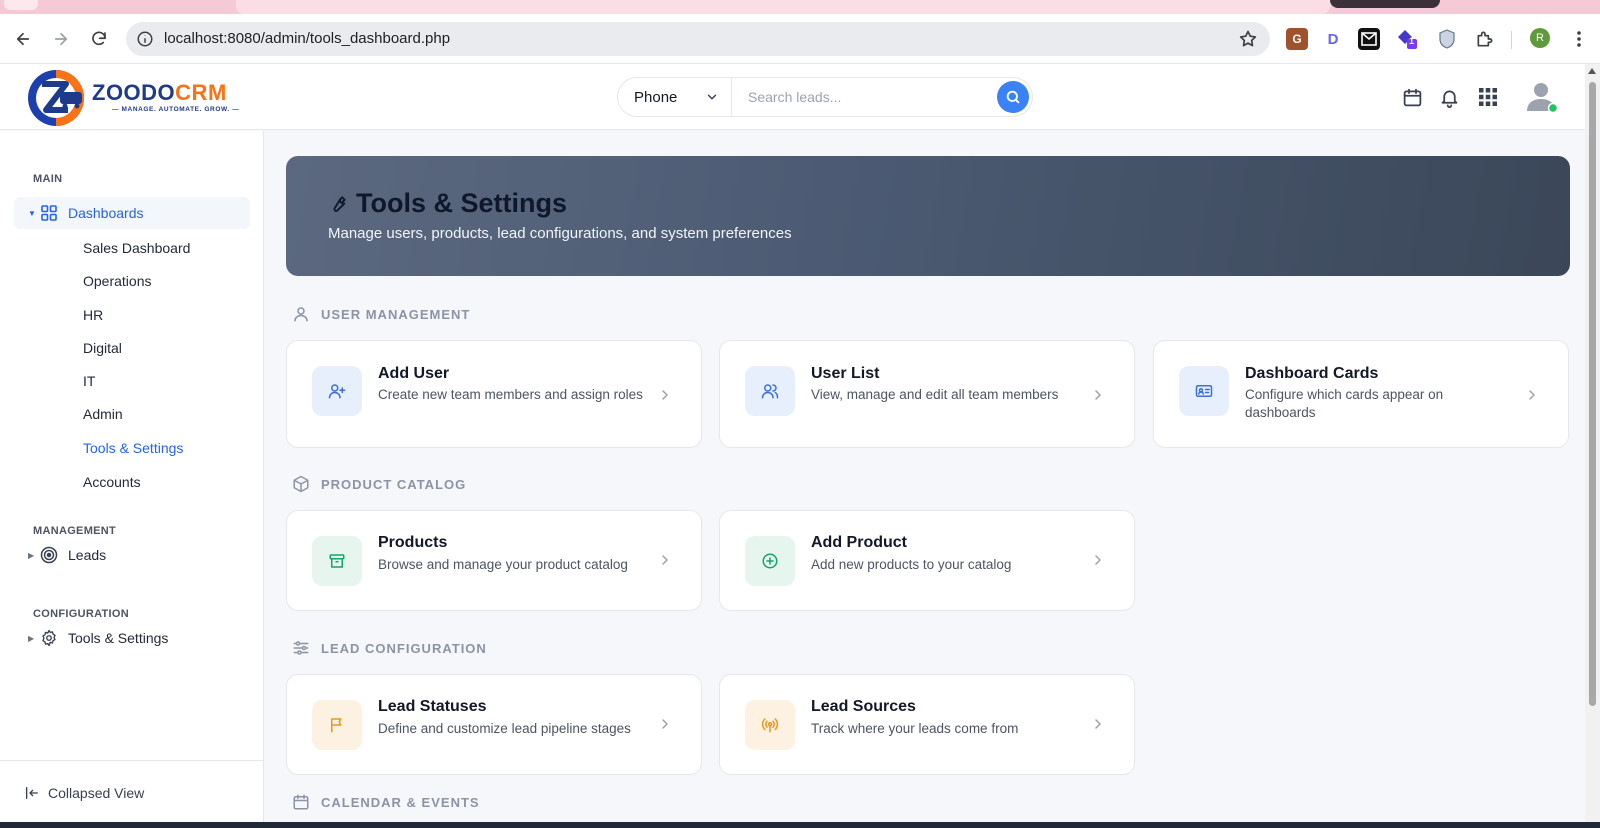 Image resolution: width=1600 pixels, height=828 pixels. I want to click on app-logo: ZOODOCRM — MANAGE. AUTOMATE. GROW. —, so click(141, 97).